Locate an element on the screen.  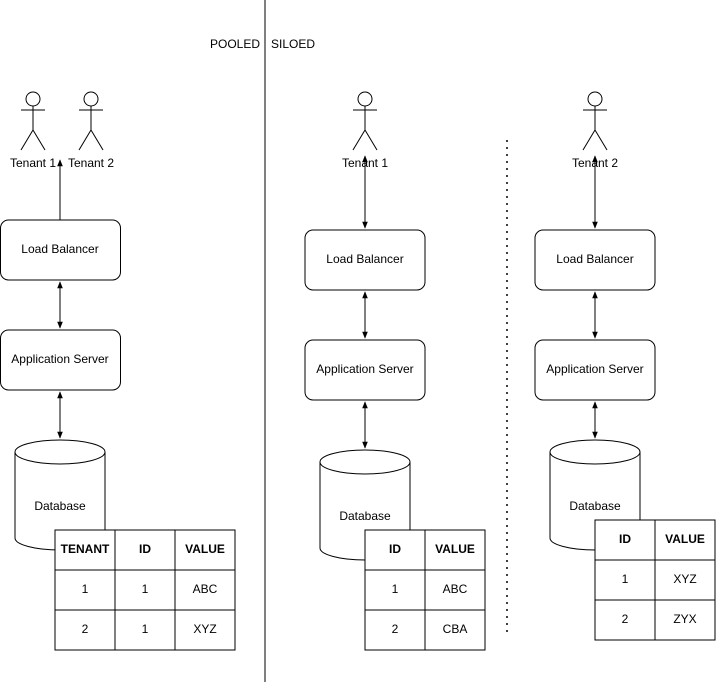
tenant-2-label: Tenant 2 is located at coordinates (91, 163).